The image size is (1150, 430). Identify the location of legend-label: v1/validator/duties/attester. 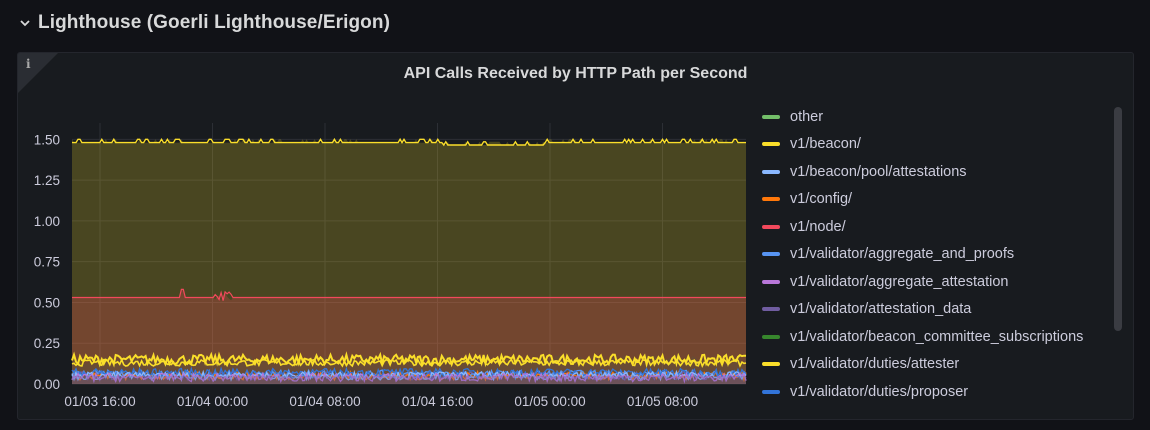
(875, 364).